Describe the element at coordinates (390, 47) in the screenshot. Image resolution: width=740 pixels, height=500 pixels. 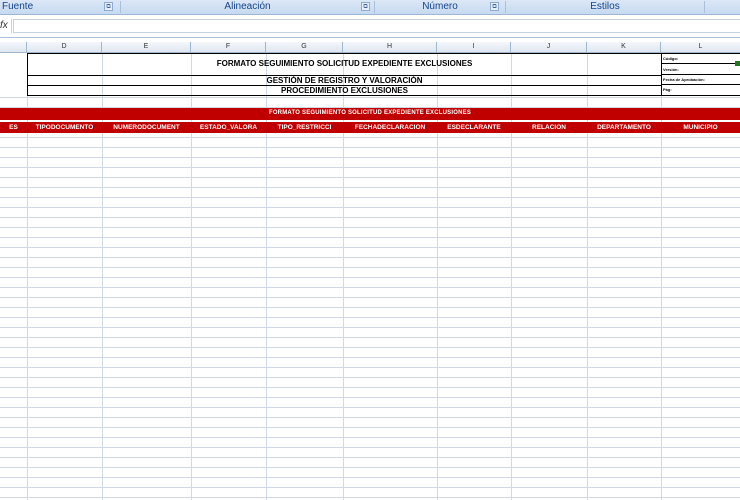
I see `column-header-h: H` at that location.